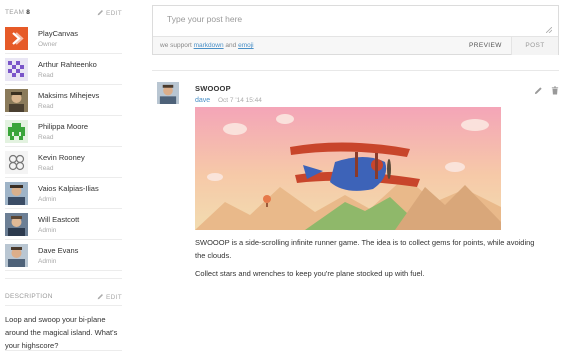 This screenshot has height=361, width=572. What do you see at coordinates (534, 46) in the screenshot?
I see `post-button: POST` at bounding box center [534, 46].